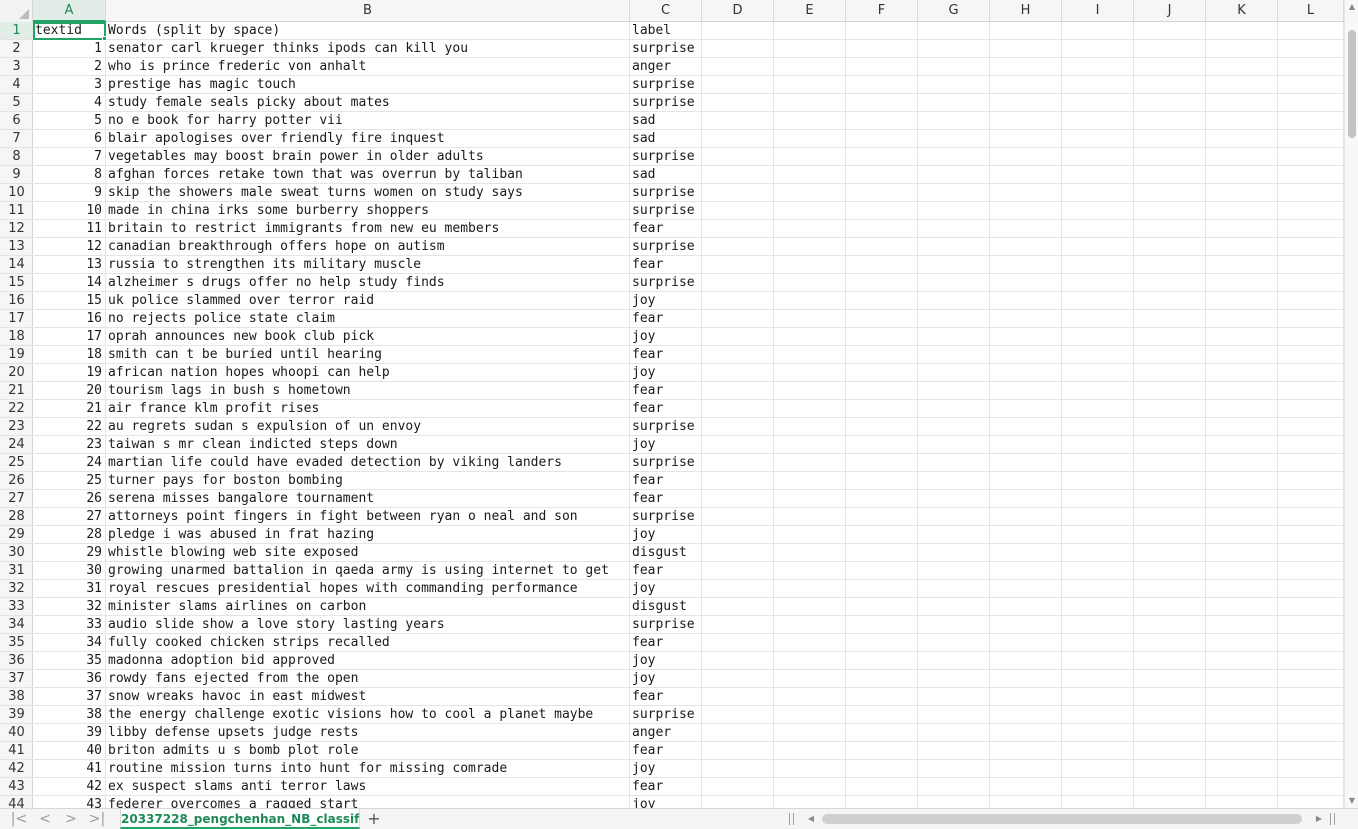  What do you see at coordinates (69, 802) in the screenshot?
I see `cell-textid: 43` at bounding box center [69, 802].